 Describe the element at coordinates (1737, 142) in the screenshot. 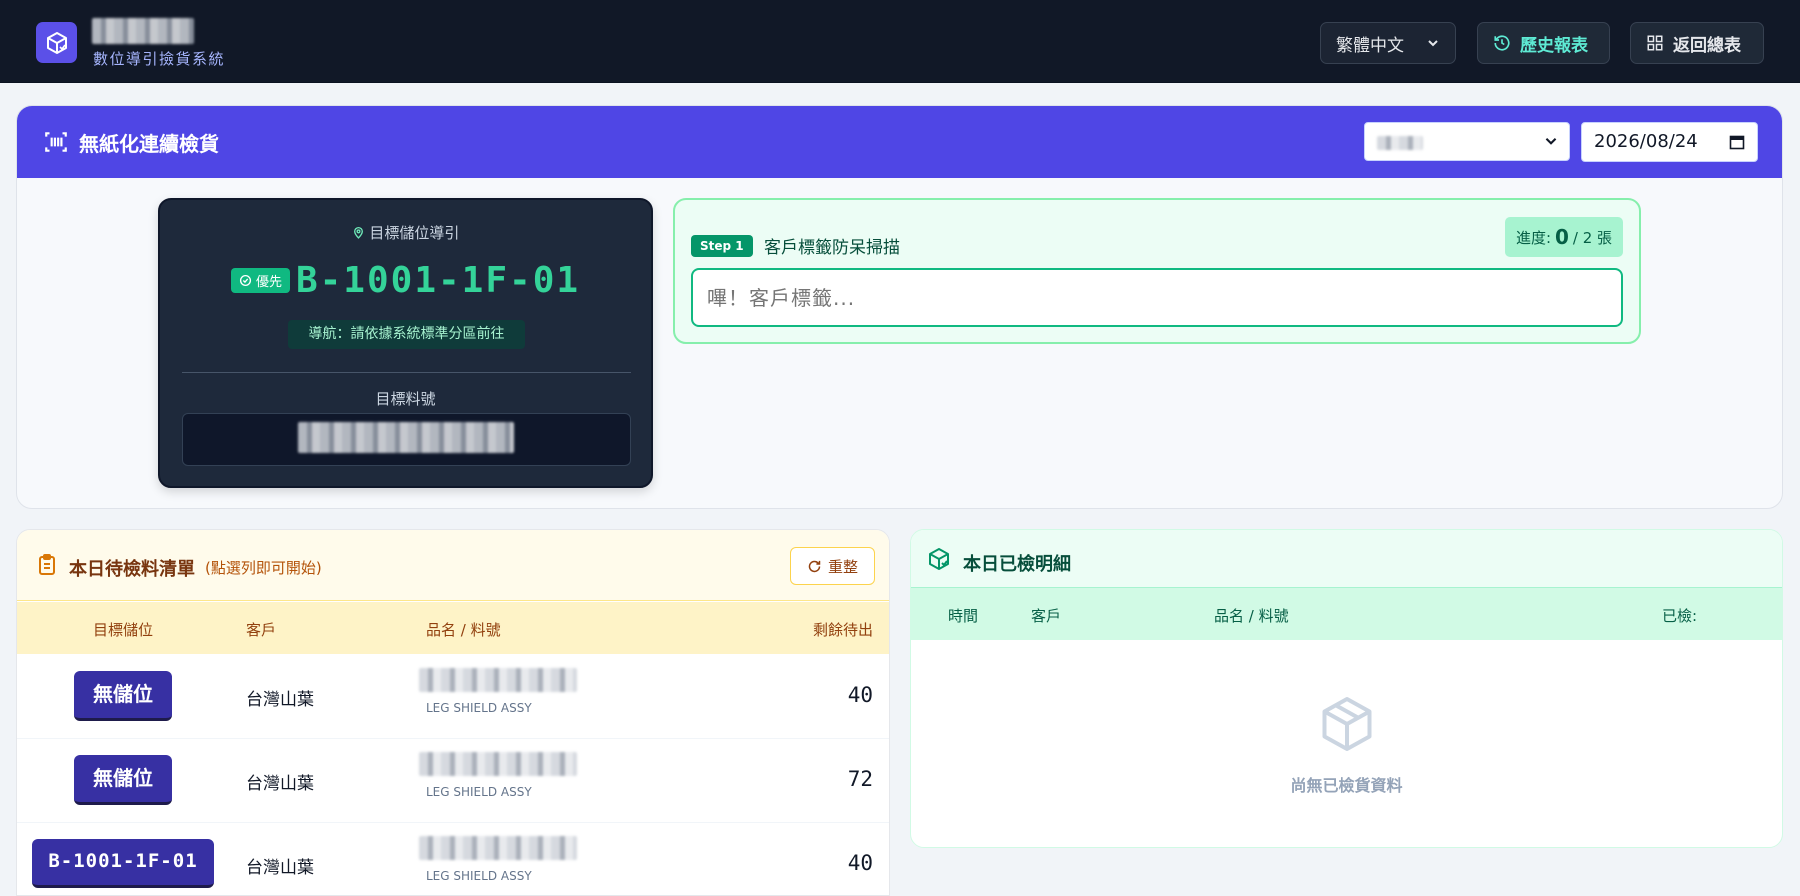

I see `calendar-icon` at that location.